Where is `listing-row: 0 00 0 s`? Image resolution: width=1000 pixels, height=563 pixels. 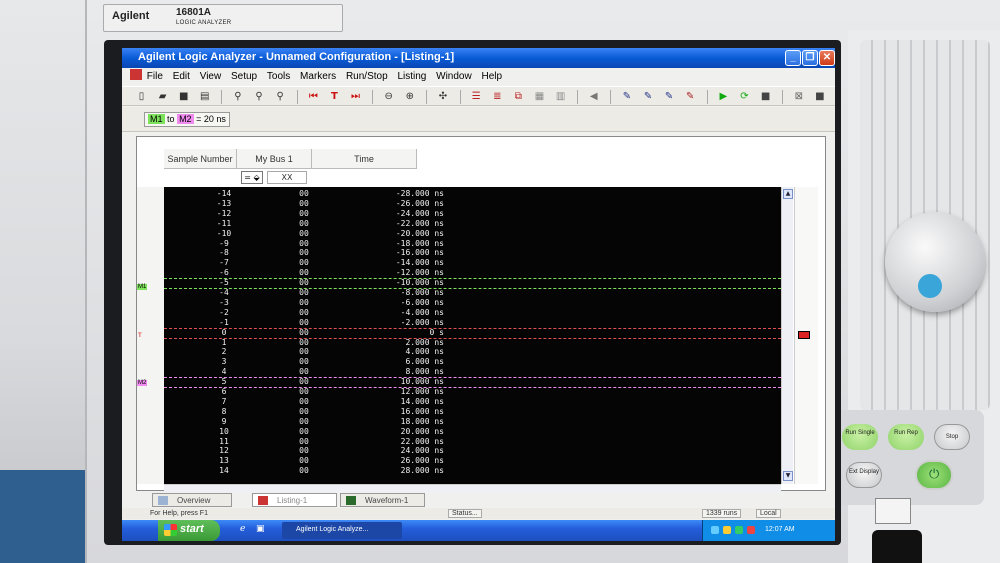 listing-row: 0 00 0 s is located at coordinates (472, 333).